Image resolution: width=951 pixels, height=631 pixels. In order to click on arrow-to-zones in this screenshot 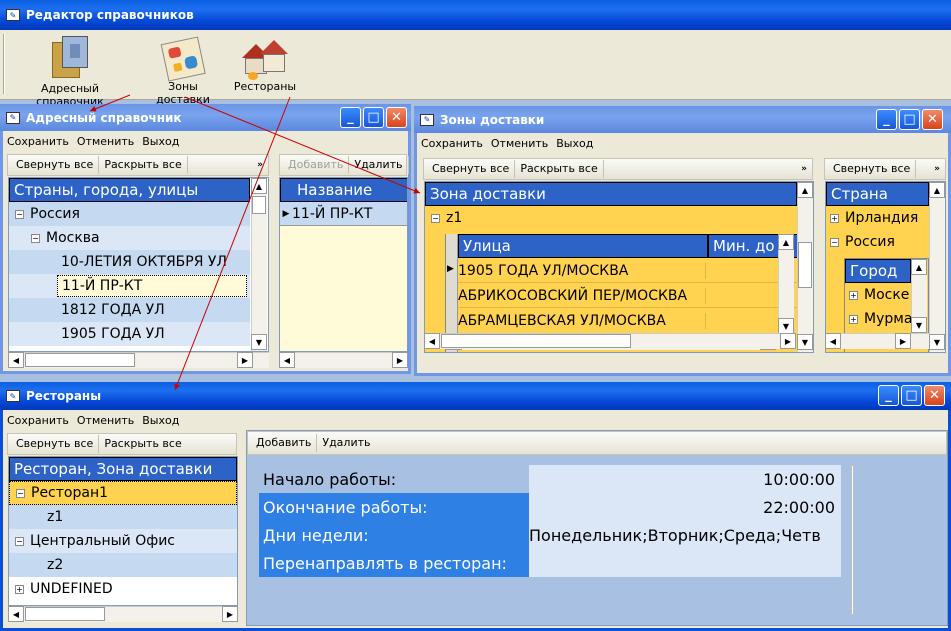, I will do `click(302, 145)`.